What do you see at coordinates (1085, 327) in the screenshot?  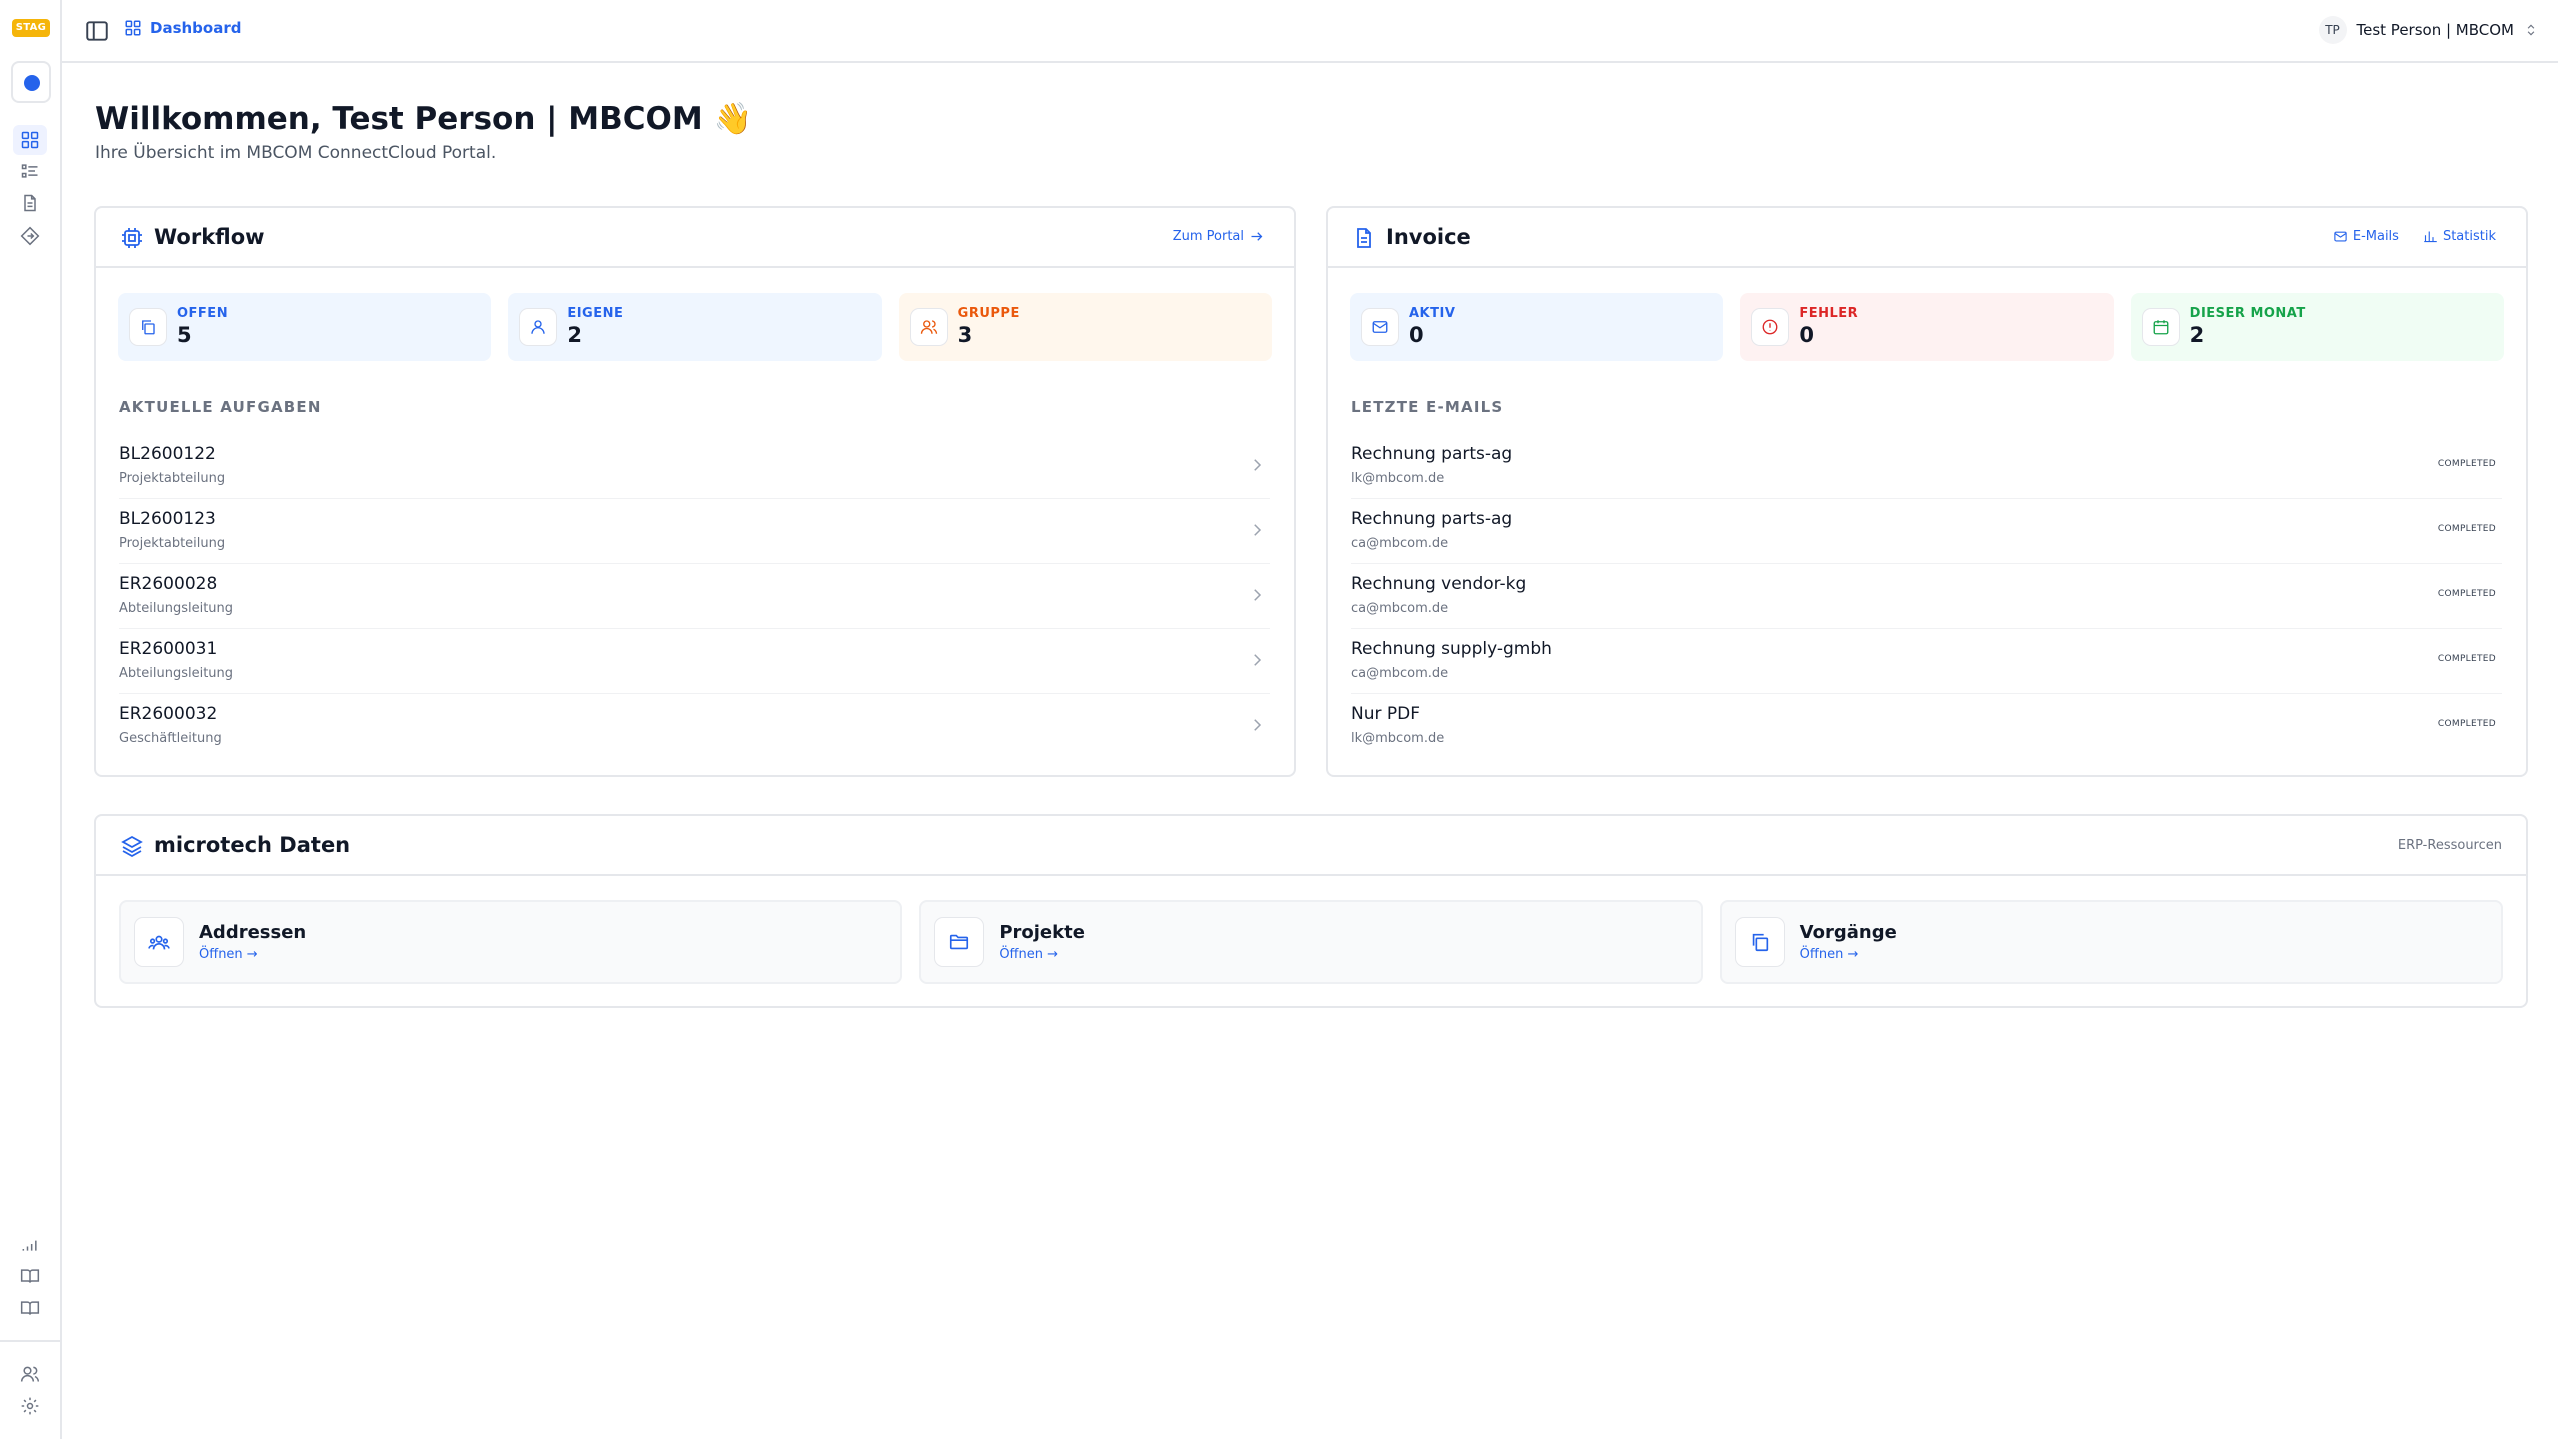 I see `stat-gruppe: GRUPPE 3` at bounding box center [1085, 327].